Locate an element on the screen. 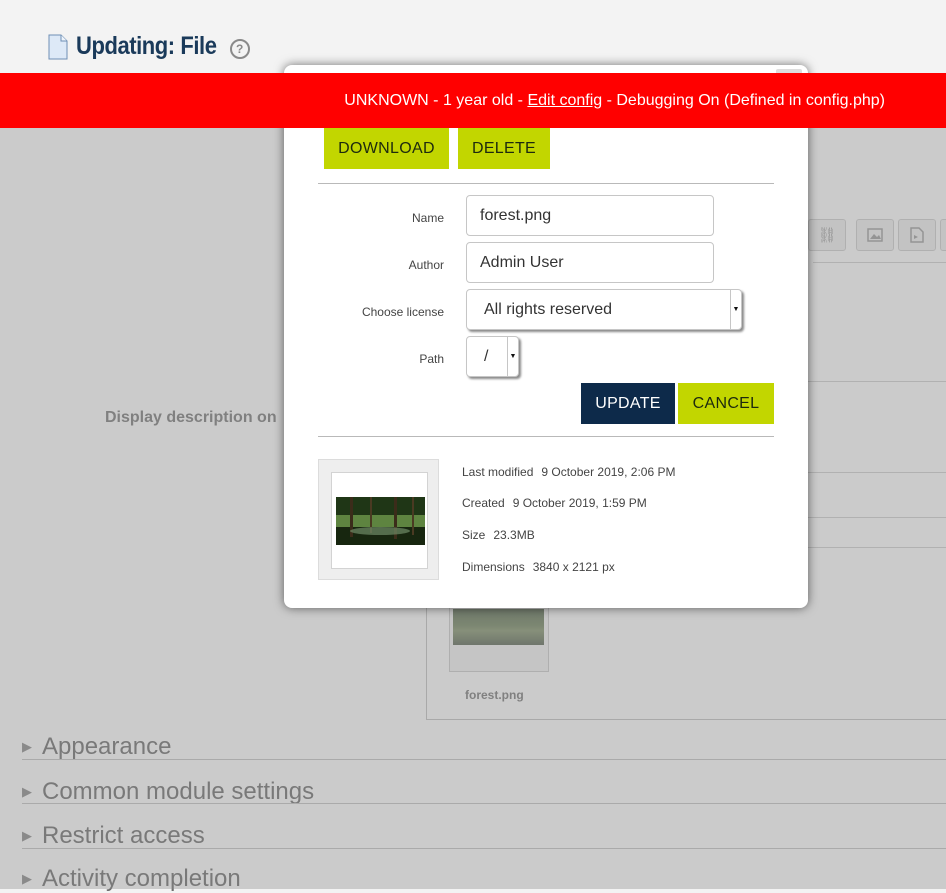 The width and height of the screenshot is (946, 893). license-label: Choose license is located at coordinates (402, 312).